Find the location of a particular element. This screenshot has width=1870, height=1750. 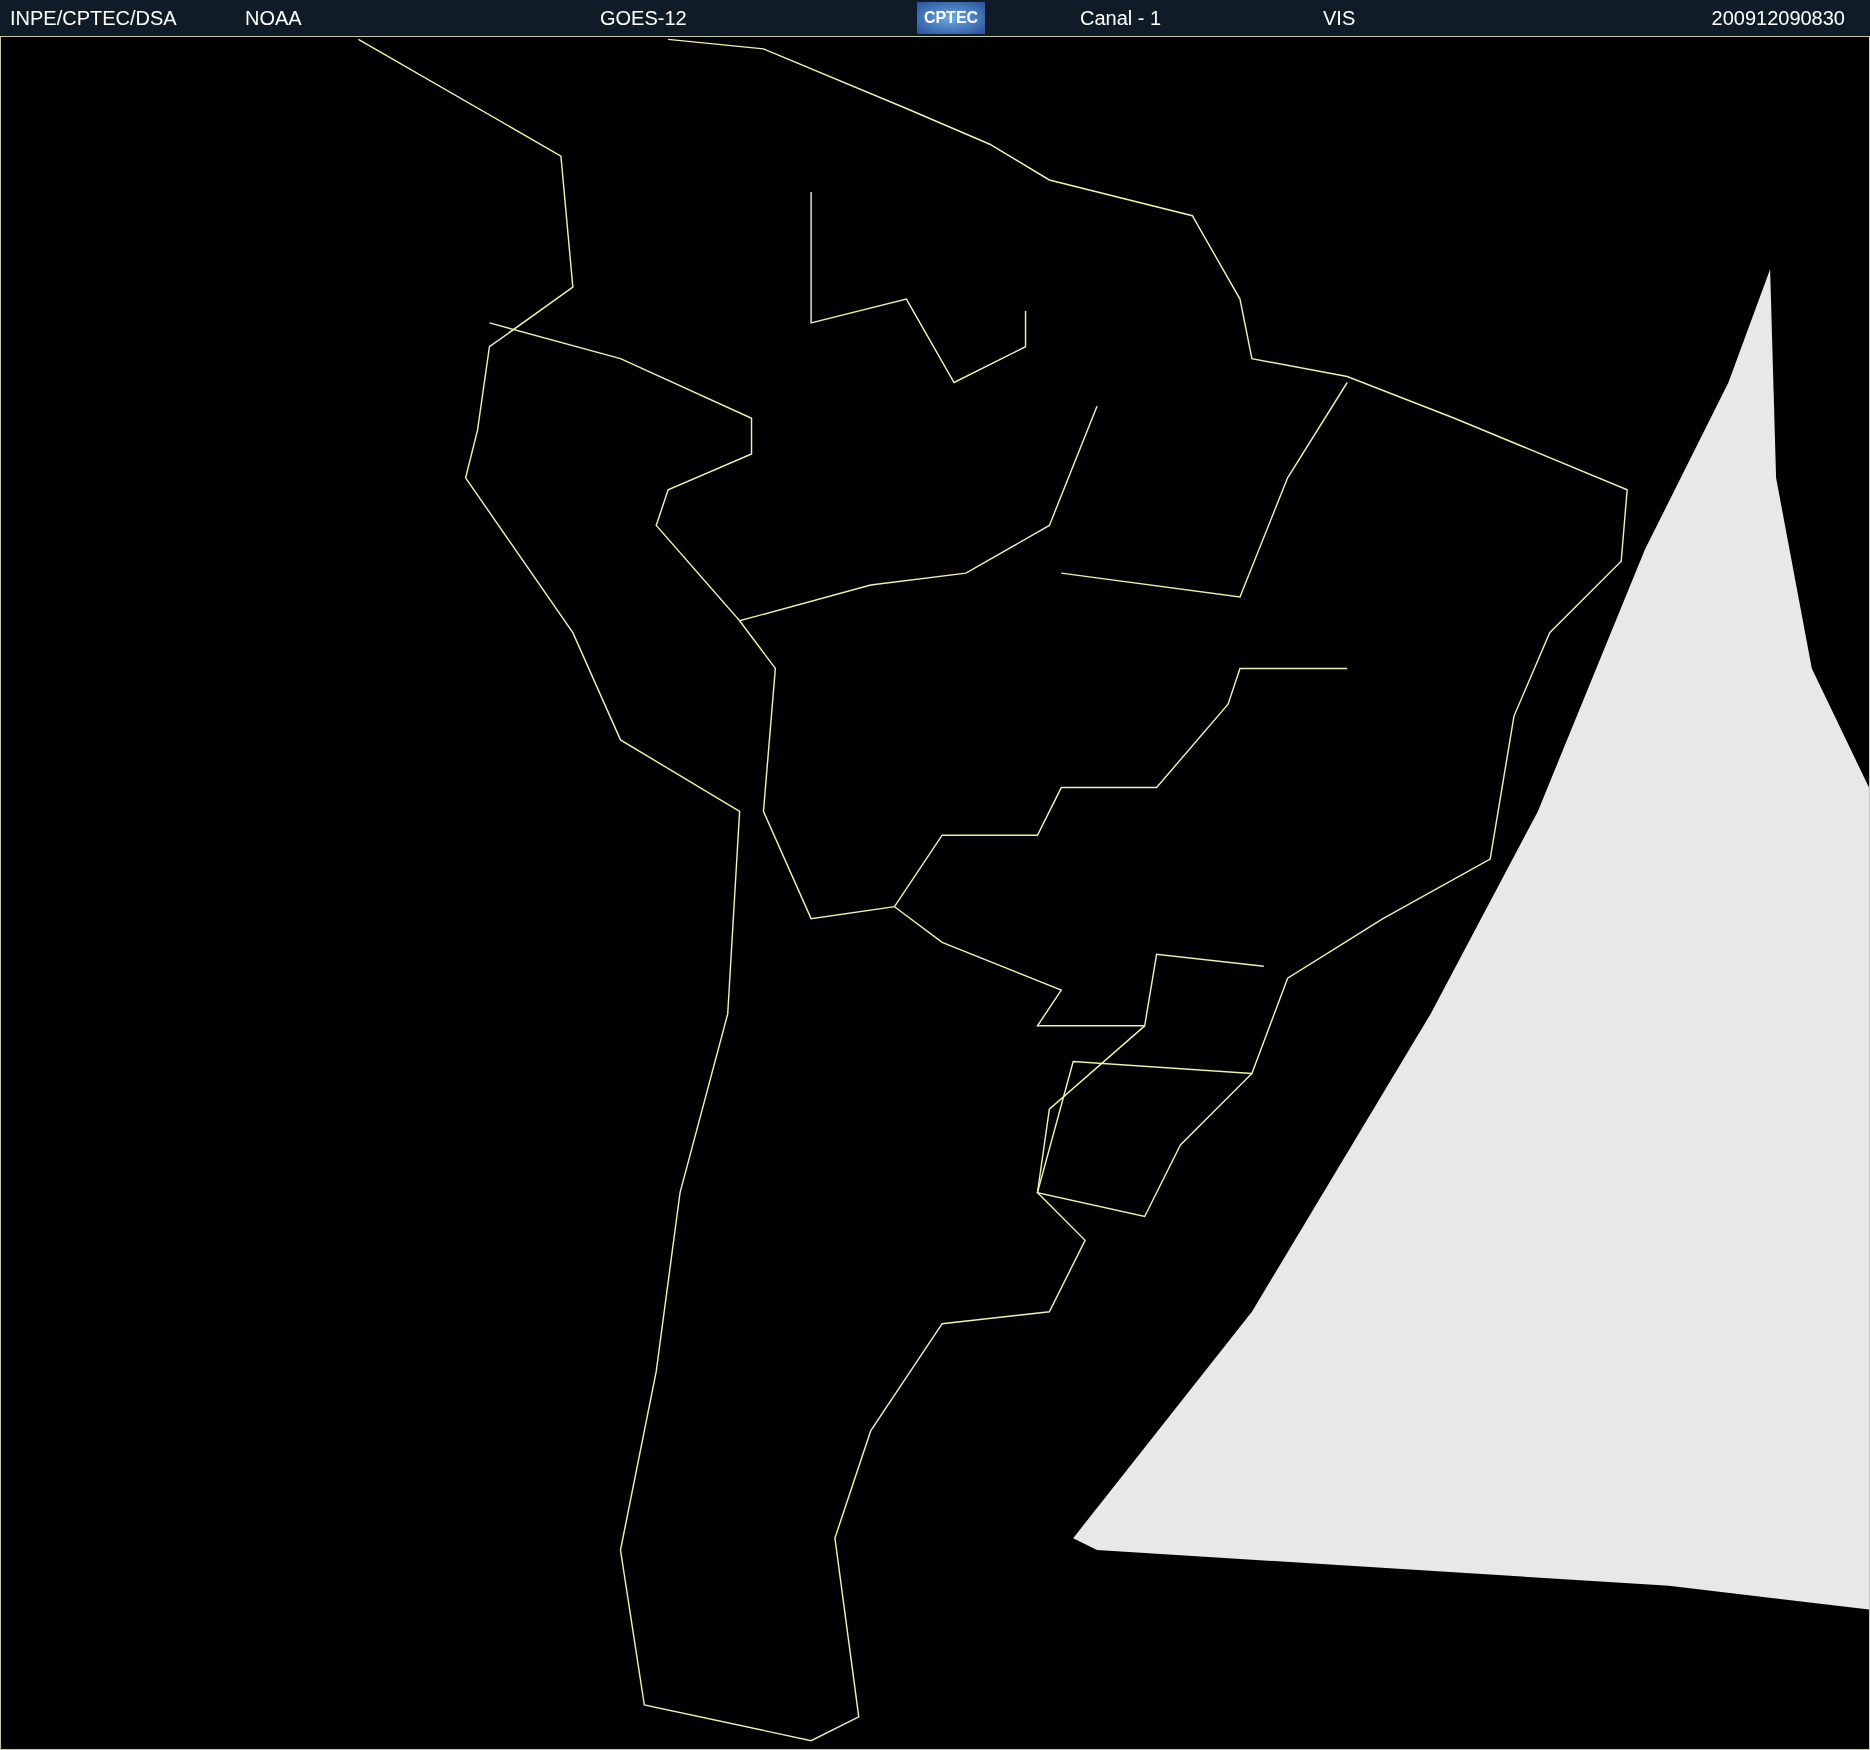

channel-label: Canal - 1 is located at coordinates (1121, 18).